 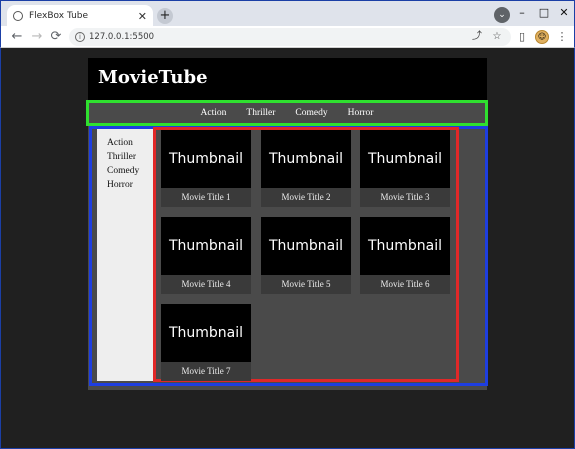 What do you see at coordinates (564, 13) in the screenshot?
I see `close-window-icon: ✕` at bounding box center [564, 13].